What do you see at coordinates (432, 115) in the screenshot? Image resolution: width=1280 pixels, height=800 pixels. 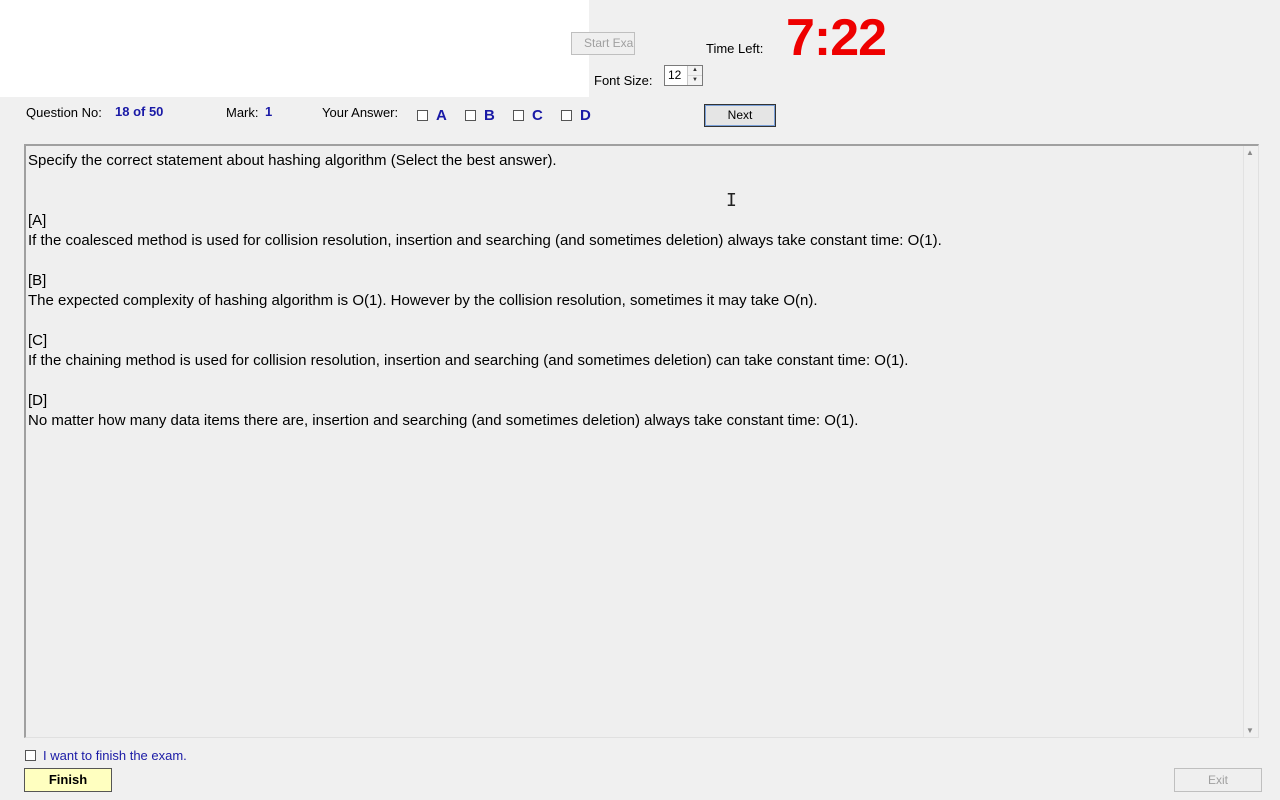 I see `answer-option-a: A` at bounding box center [432, 115].